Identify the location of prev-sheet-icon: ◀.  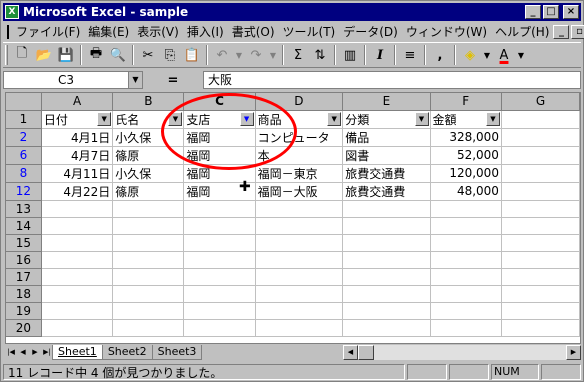
(23, 352).